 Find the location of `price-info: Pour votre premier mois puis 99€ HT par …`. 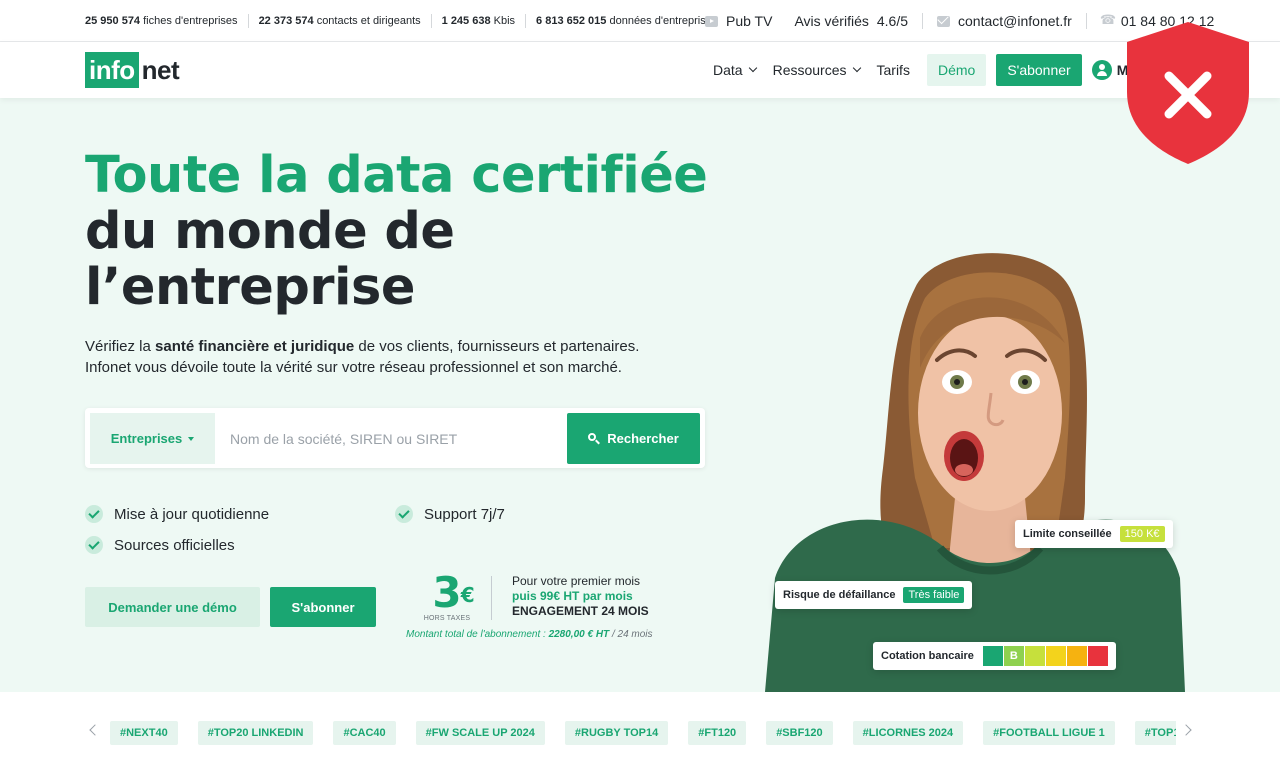

price-info: Pour votre premier mois puis 99€ HT par … is located at coordinates (580, 596).